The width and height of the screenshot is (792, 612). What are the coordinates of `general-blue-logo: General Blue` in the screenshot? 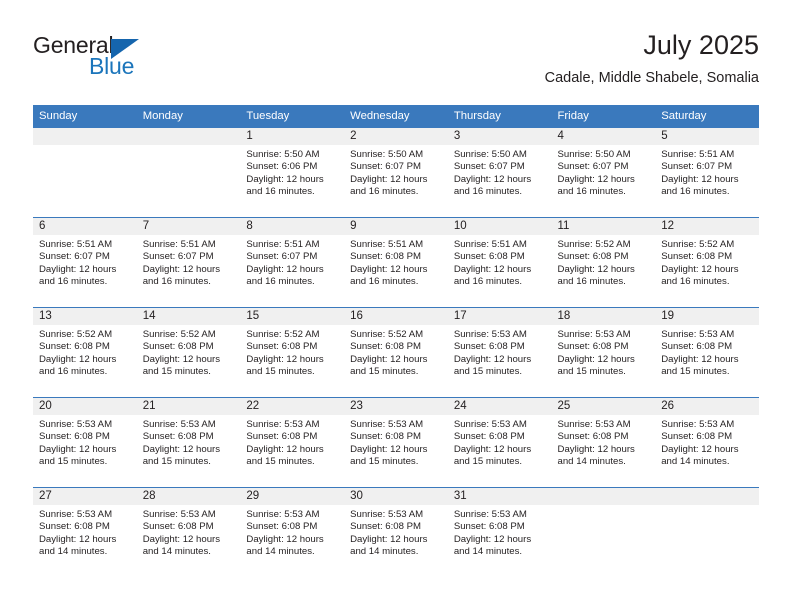 It's located at (113, 62).